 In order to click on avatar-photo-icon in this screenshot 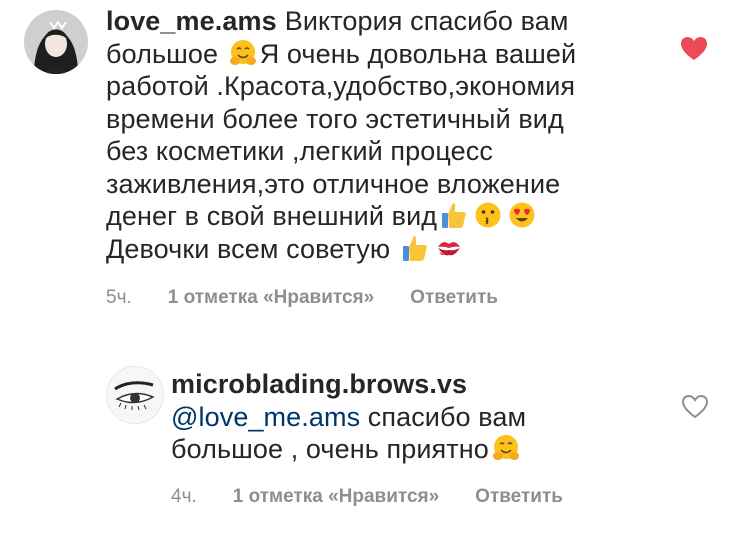, I will do `click(56, 42)`.